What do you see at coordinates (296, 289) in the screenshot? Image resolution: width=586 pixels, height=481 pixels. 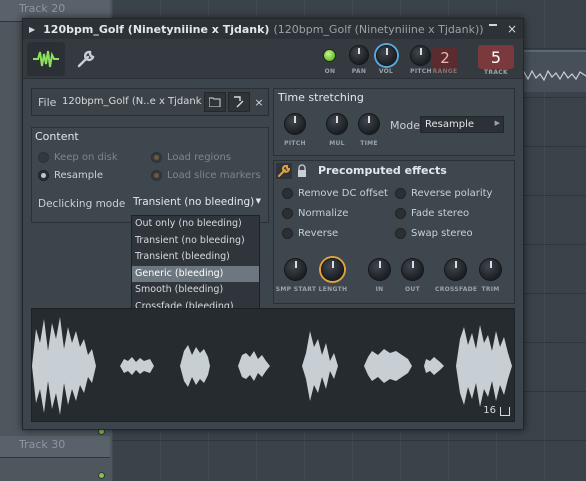 I see `sample-start-label: SMP START` at bounding box center [296, 289].